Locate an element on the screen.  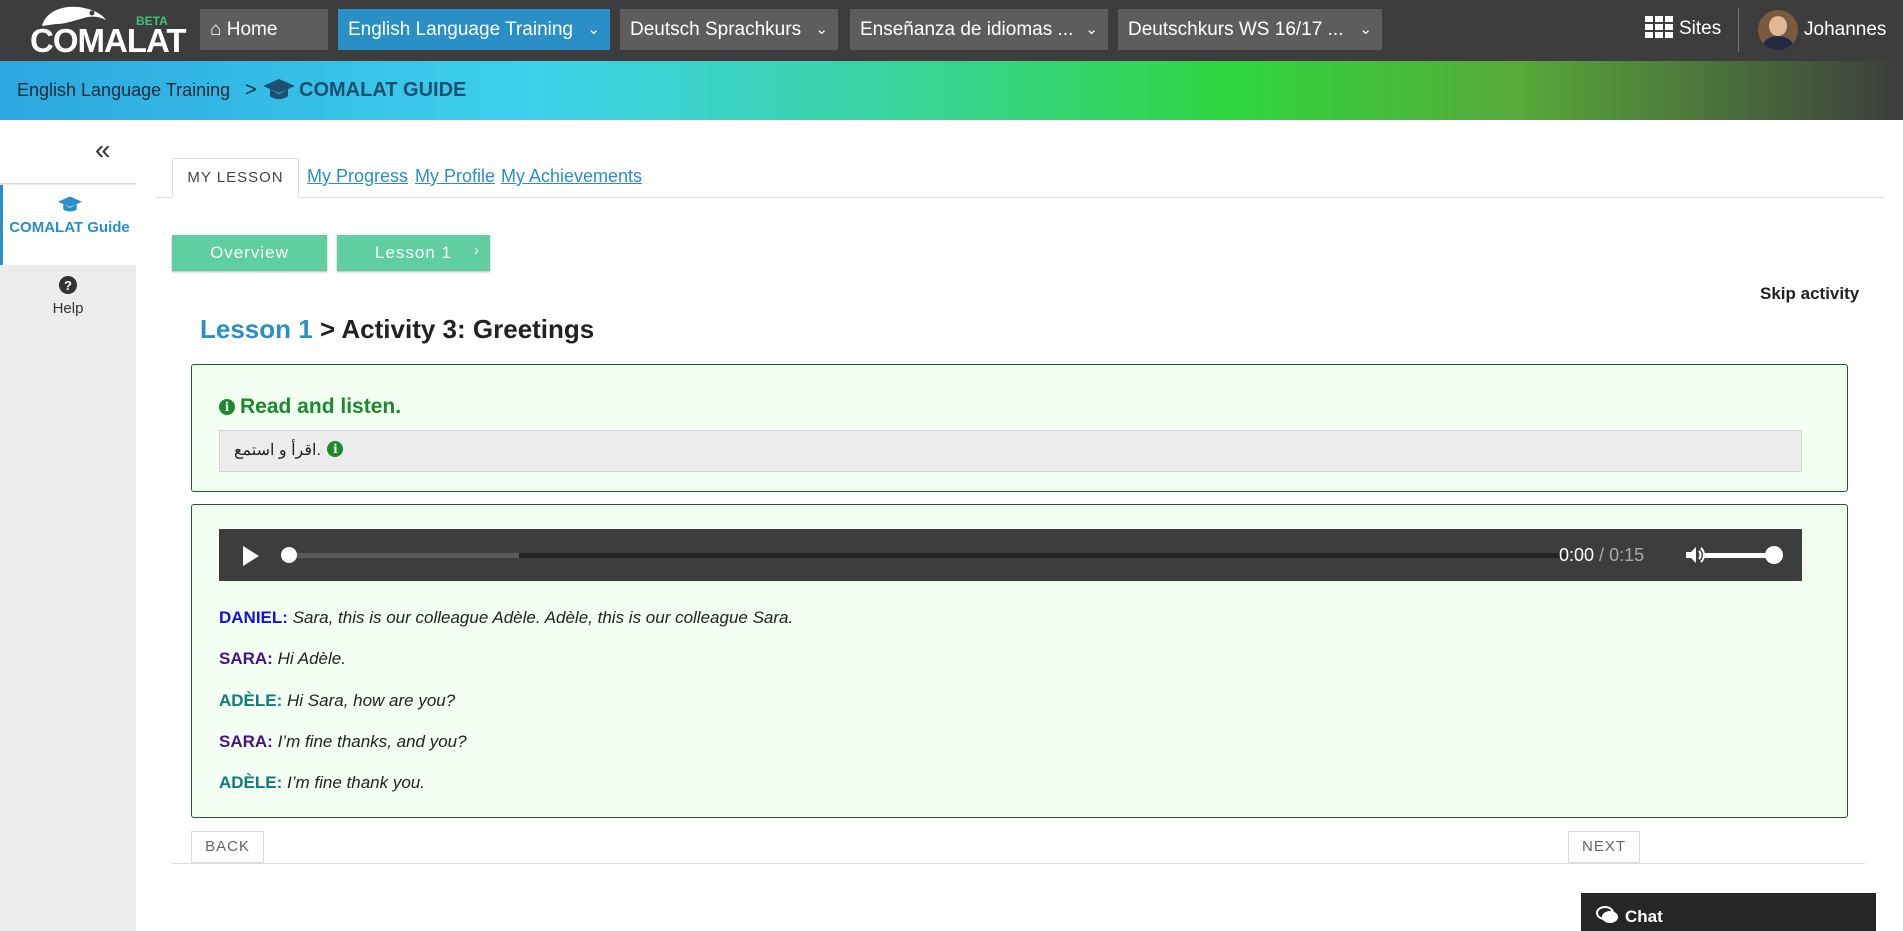
sidebar-collapse-button: « is located at coordinates (68, 152).